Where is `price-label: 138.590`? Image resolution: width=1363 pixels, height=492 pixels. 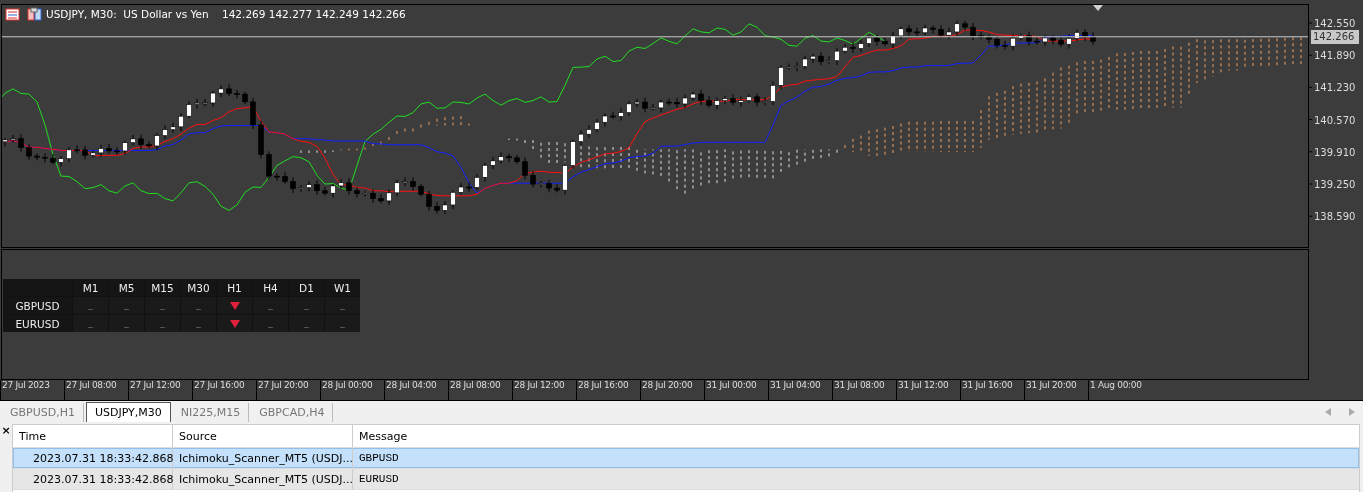
price-label: 138.590 is located at coordinates (1335, 217).